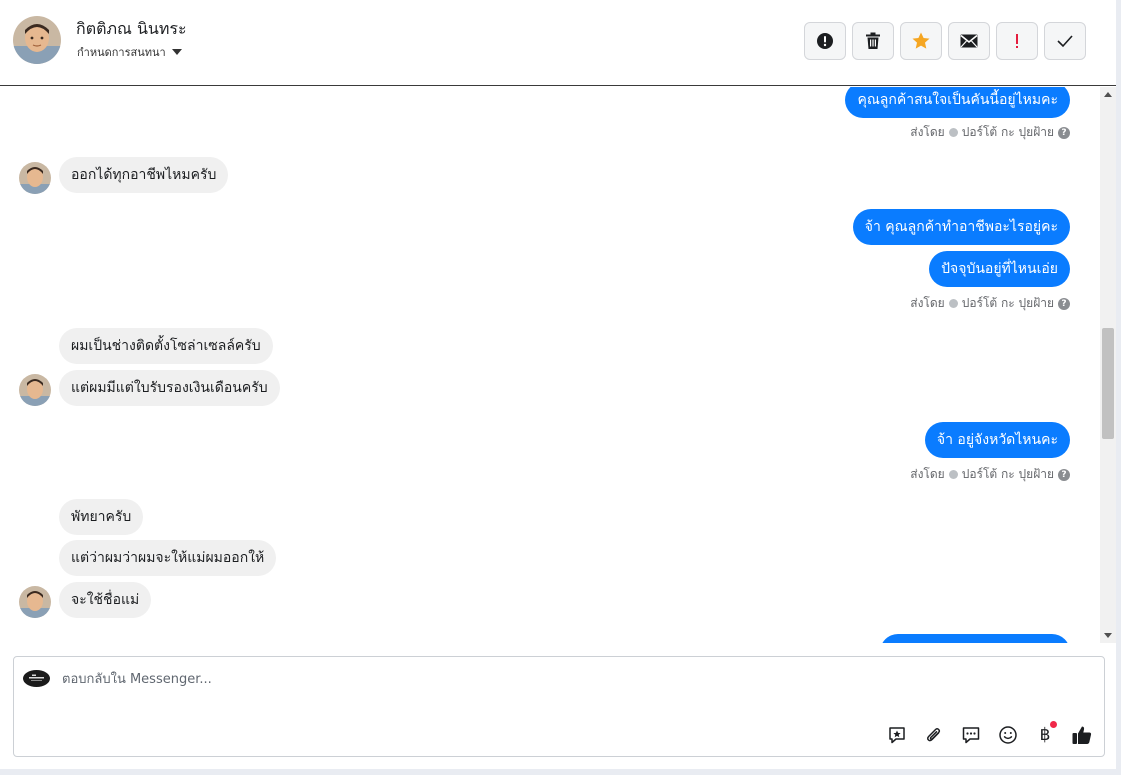  Describe the element at coordinates (1108, 383) in the screenshot. I see `scroll-thumb` at that location.